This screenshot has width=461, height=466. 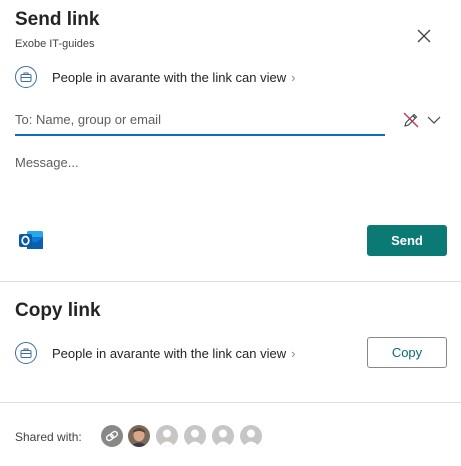 I want to click on pencil-off-icon, so click(x=411, y=120).